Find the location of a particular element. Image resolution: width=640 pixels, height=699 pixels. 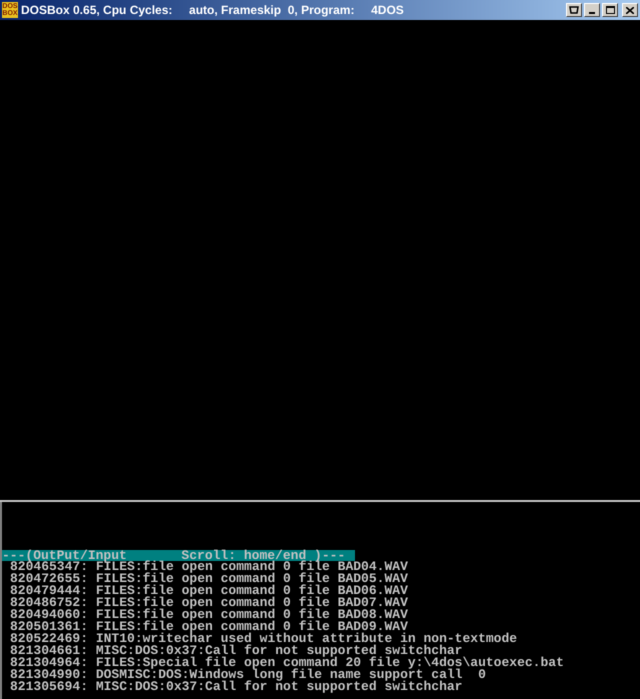

log-line: 820465347: FILES:file open command 0 file BAD04.WAV is located at coordinates (209, 567).